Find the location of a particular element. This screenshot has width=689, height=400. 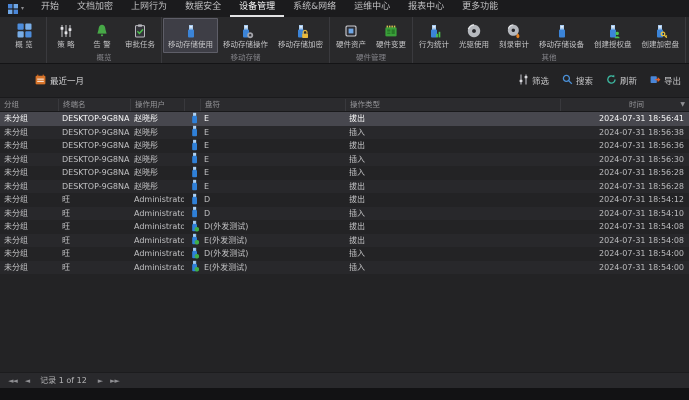

cell-action-type: 插入 is located at coordinates (357, 267).